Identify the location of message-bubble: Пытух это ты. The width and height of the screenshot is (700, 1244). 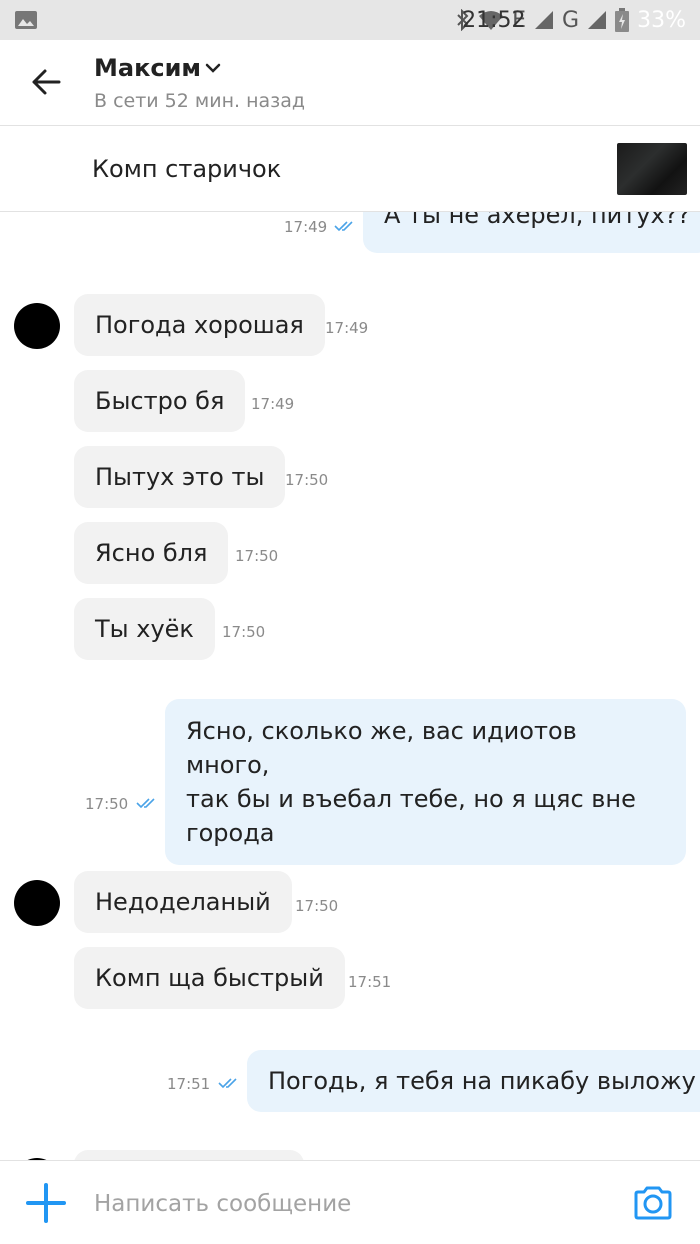
(180, 477).